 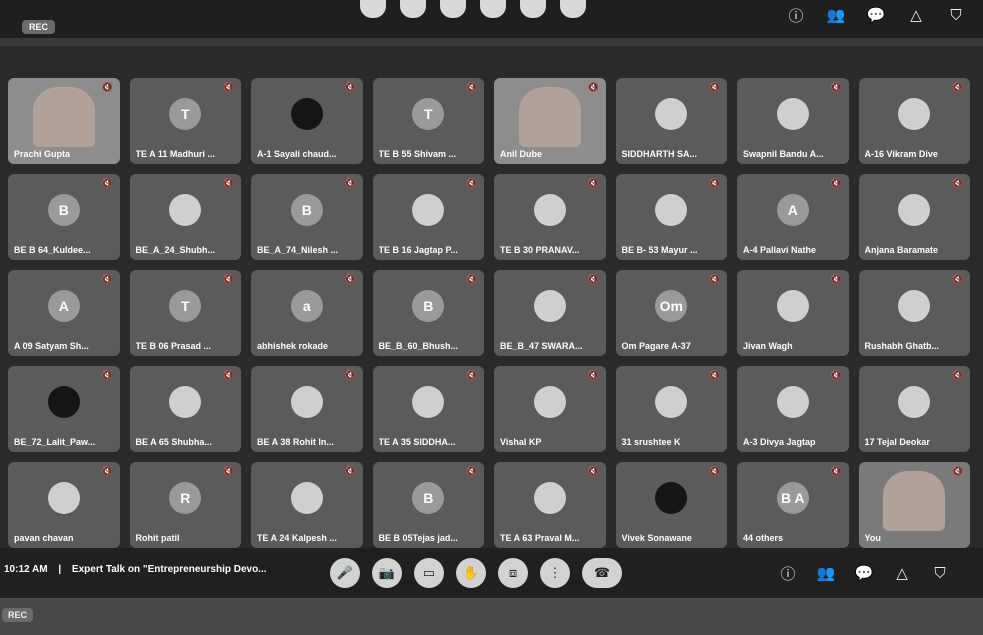 What do you see at coordinates (26, 569) in the screenshot?
I see `time-label: 10:12 AM` at bounding box center [26, 569].